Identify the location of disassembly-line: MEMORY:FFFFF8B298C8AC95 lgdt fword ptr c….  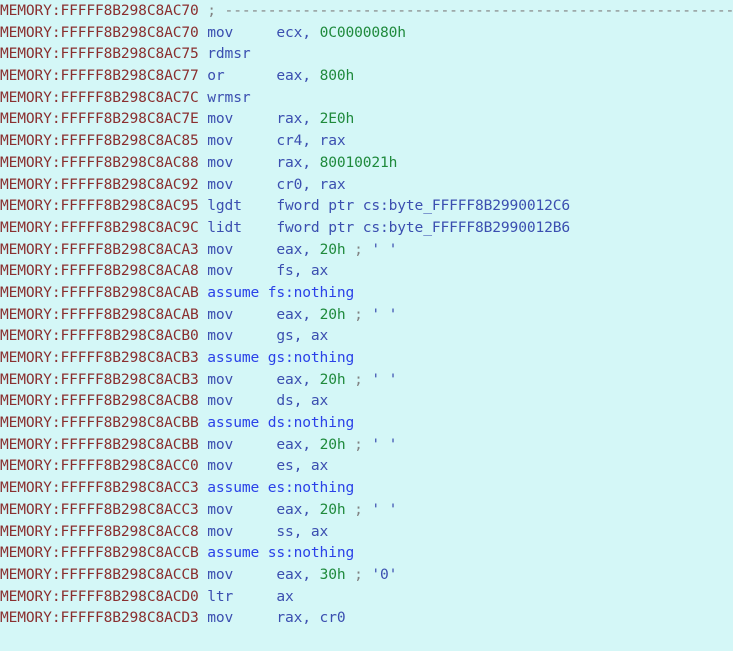
(366, 206).